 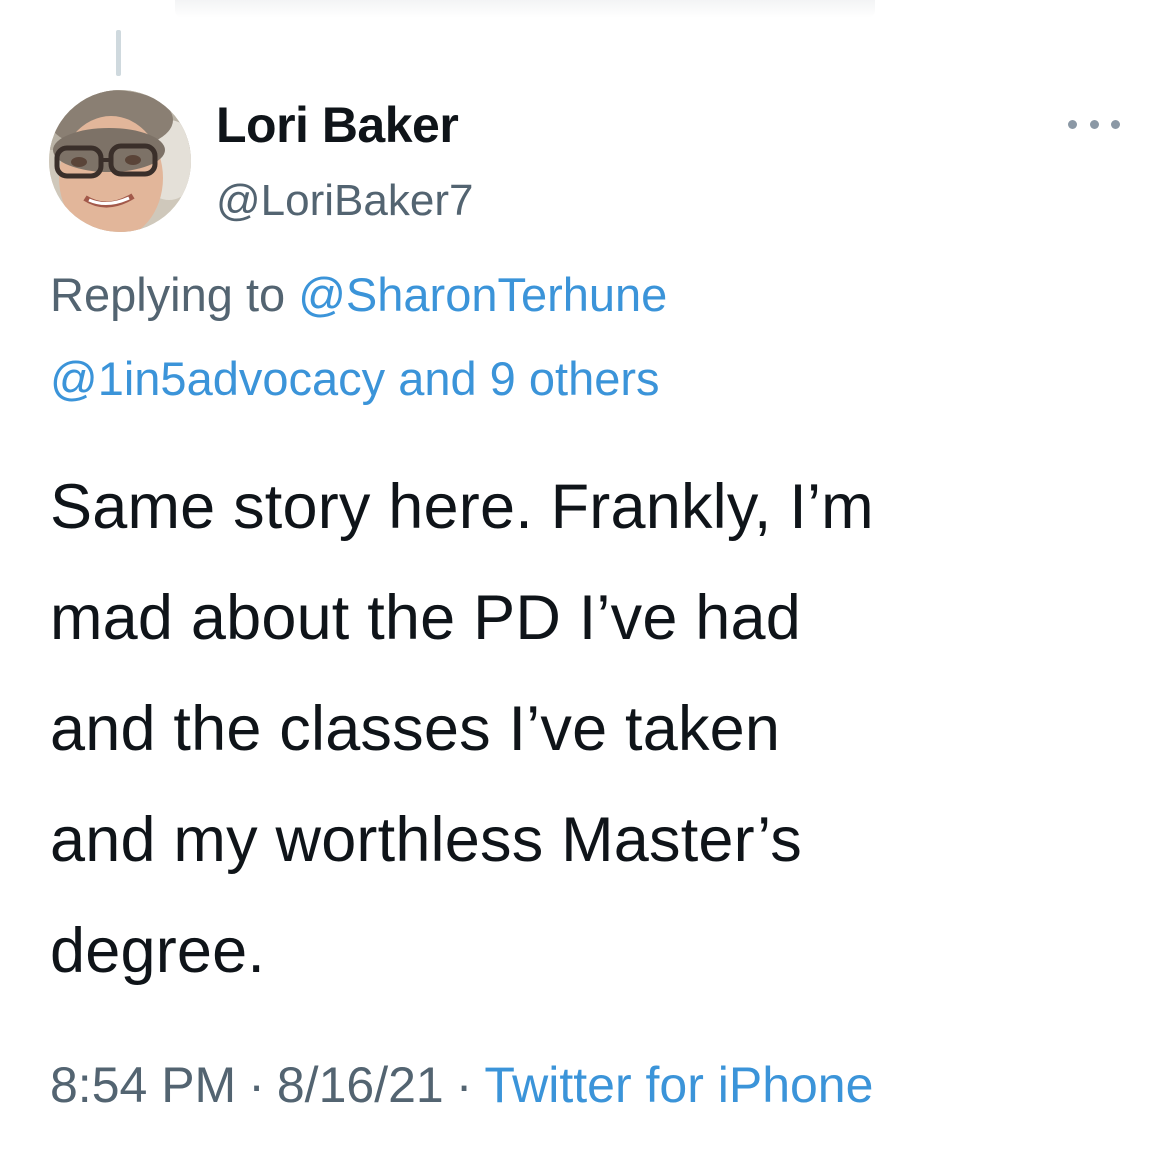 What do you see at coordinates (360, 1085) in the screenshot?
I see `tweet-date: 8/16/21` at bounding box center [360, 1085].